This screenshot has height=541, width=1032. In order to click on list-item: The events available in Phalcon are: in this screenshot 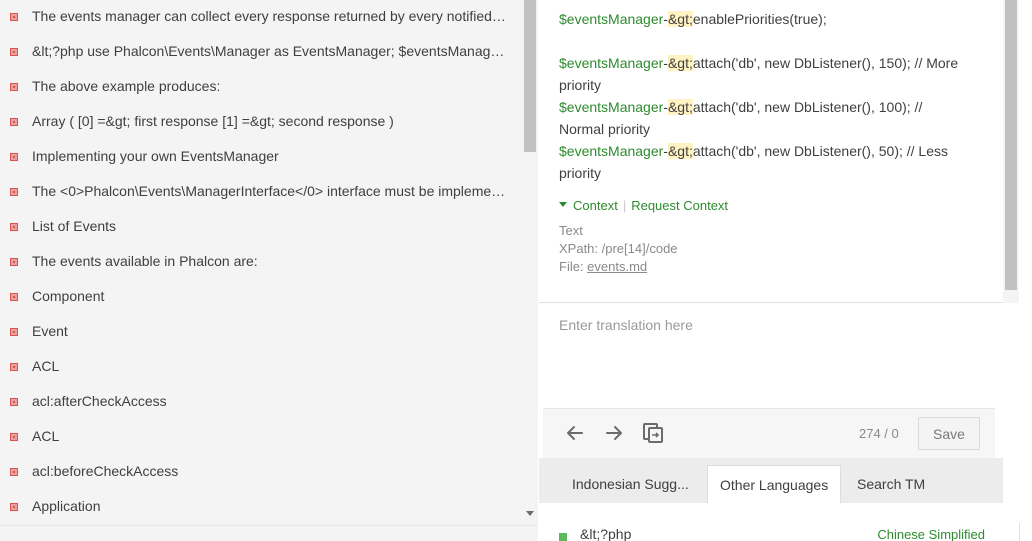, I will do `click(261, 262)`.